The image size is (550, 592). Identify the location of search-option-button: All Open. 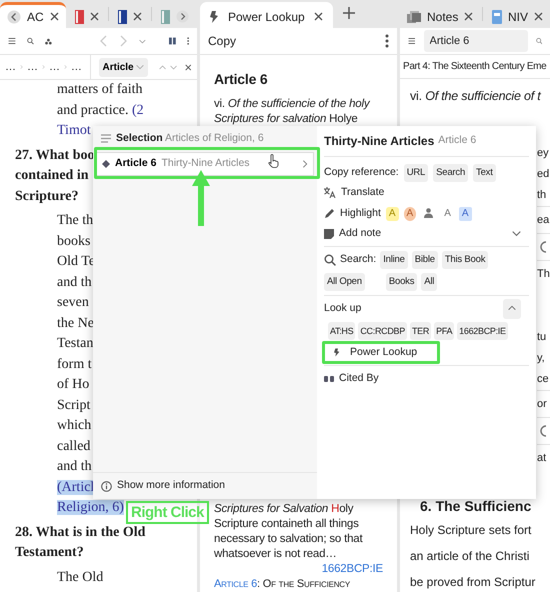
(344, 282).